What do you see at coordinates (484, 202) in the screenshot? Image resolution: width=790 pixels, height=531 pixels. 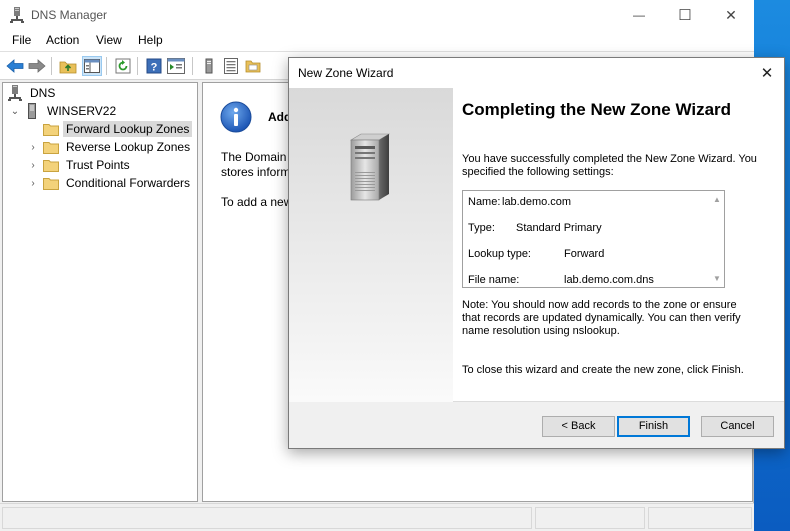 I see `setting-key: Name:` at bounding box center [484, 202].